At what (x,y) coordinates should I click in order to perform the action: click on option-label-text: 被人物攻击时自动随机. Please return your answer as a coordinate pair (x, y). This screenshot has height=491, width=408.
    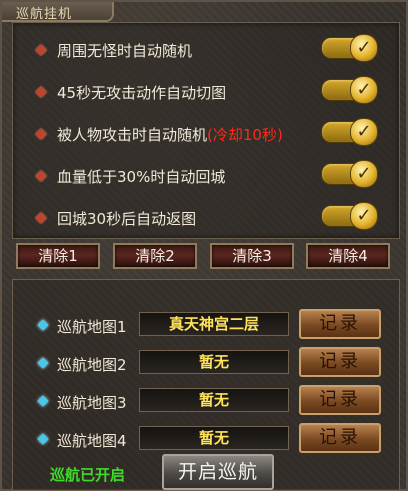
    Looking at the image, I should click on (132, 135).